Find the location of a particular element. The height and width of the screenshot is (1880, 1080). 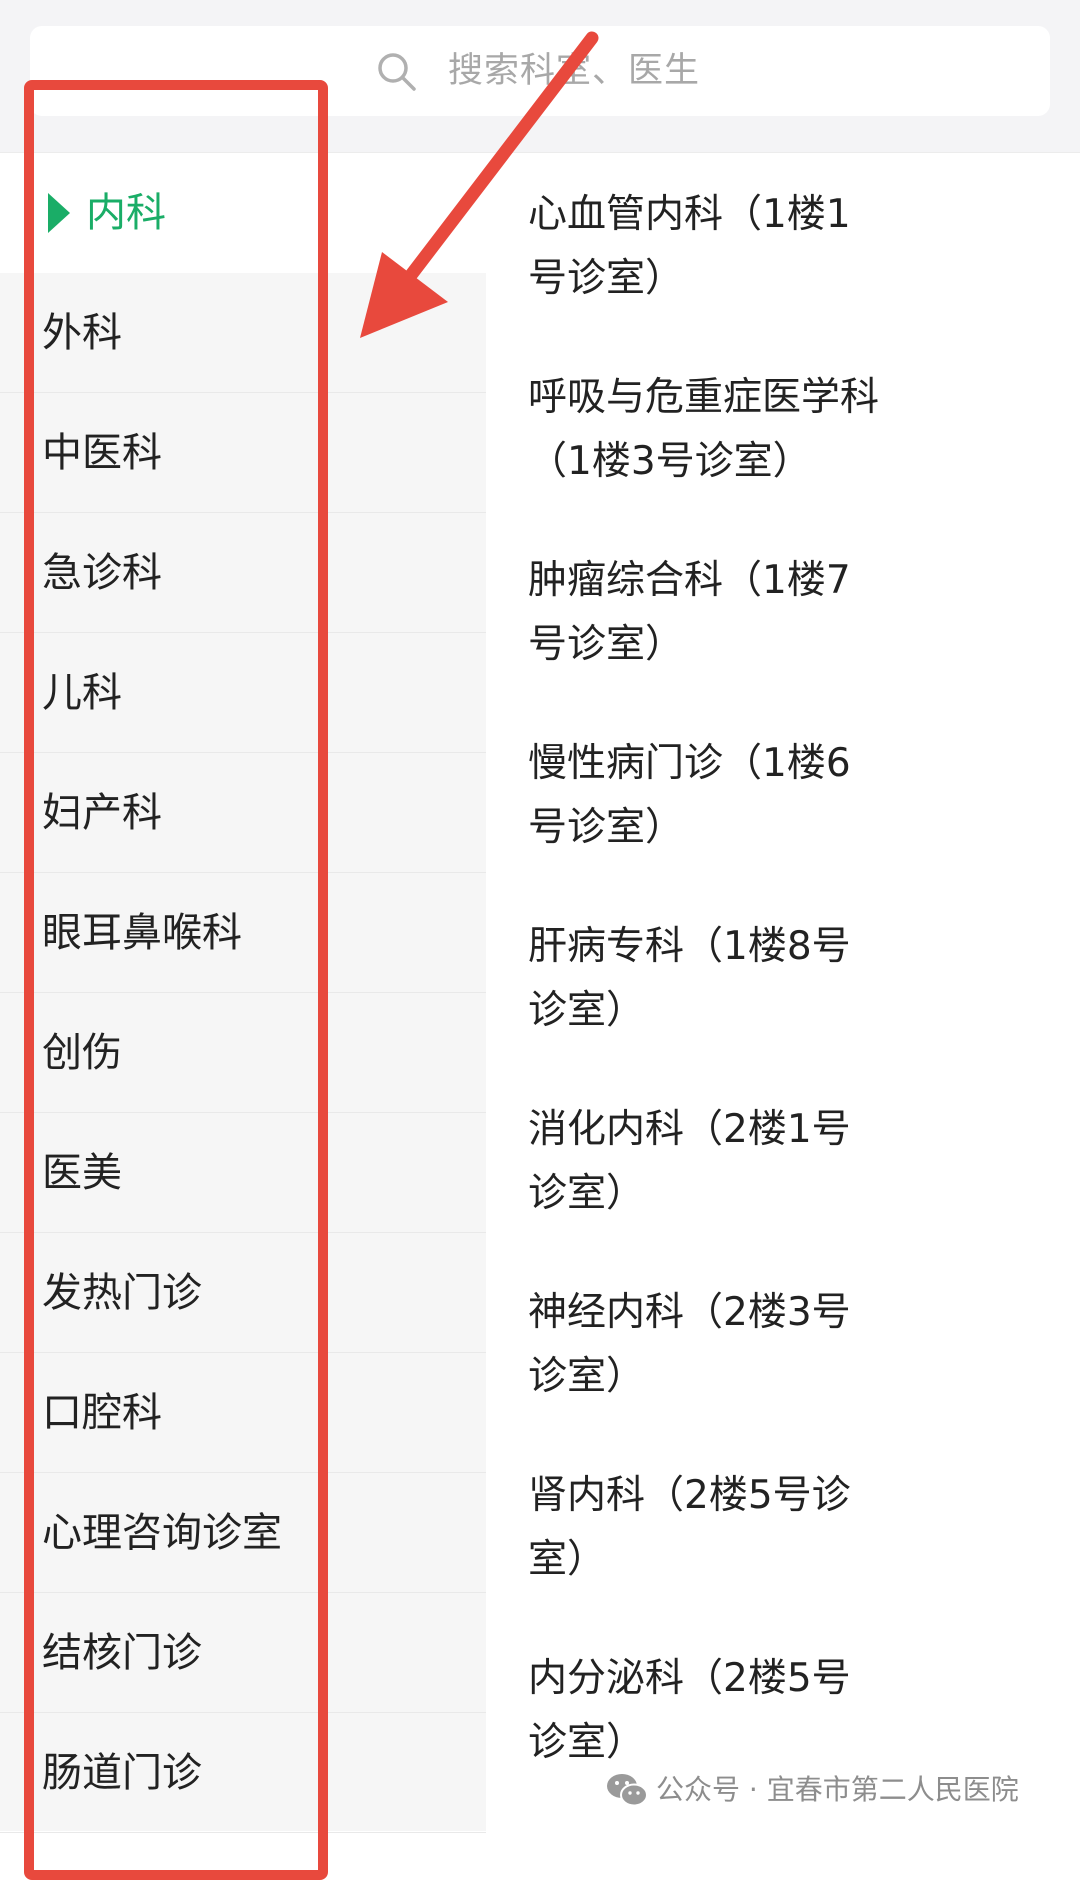

sidebar-item-label: 医美 is located at coordinates (82, 1173).